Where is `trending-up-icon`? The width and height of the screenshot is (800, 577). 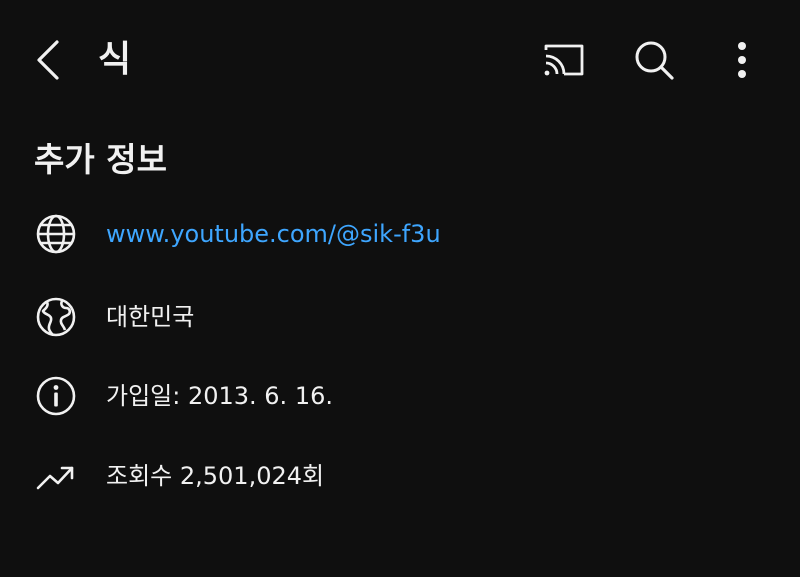
trending-up-icon is located at coordinates (56, 476).